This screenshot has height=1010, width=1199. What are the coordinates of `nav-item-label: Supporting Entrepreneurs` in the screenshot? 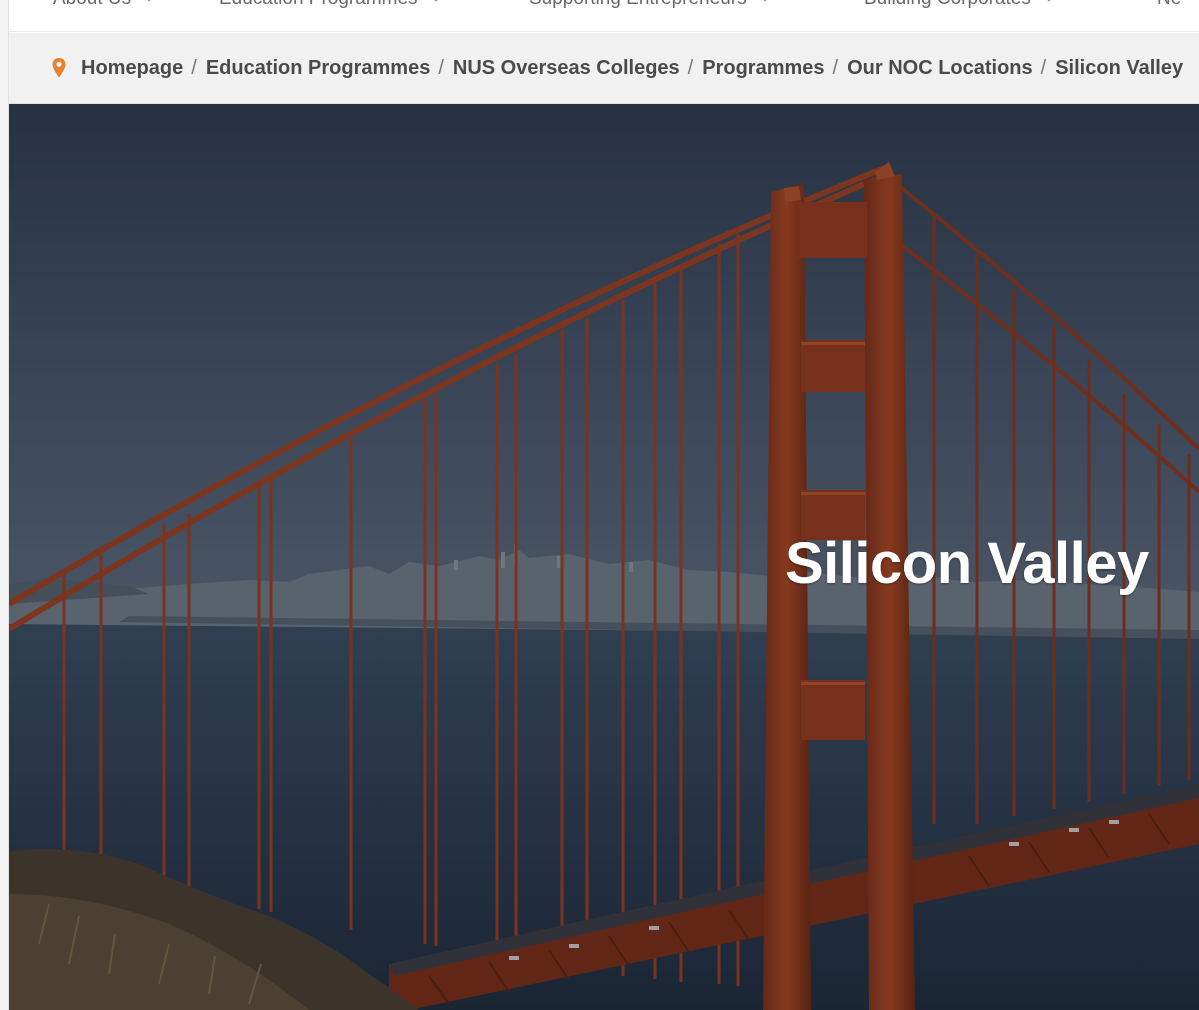 It's located at (638, 4).